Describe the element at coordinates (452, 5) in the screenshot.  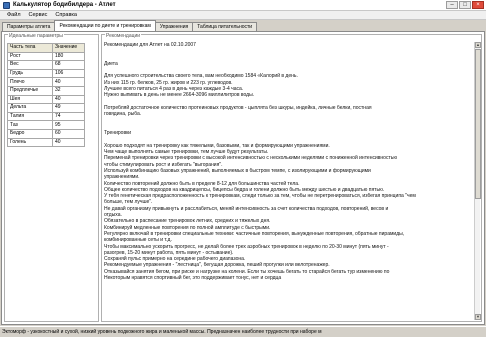
I see `minimize-button: –` at that location.